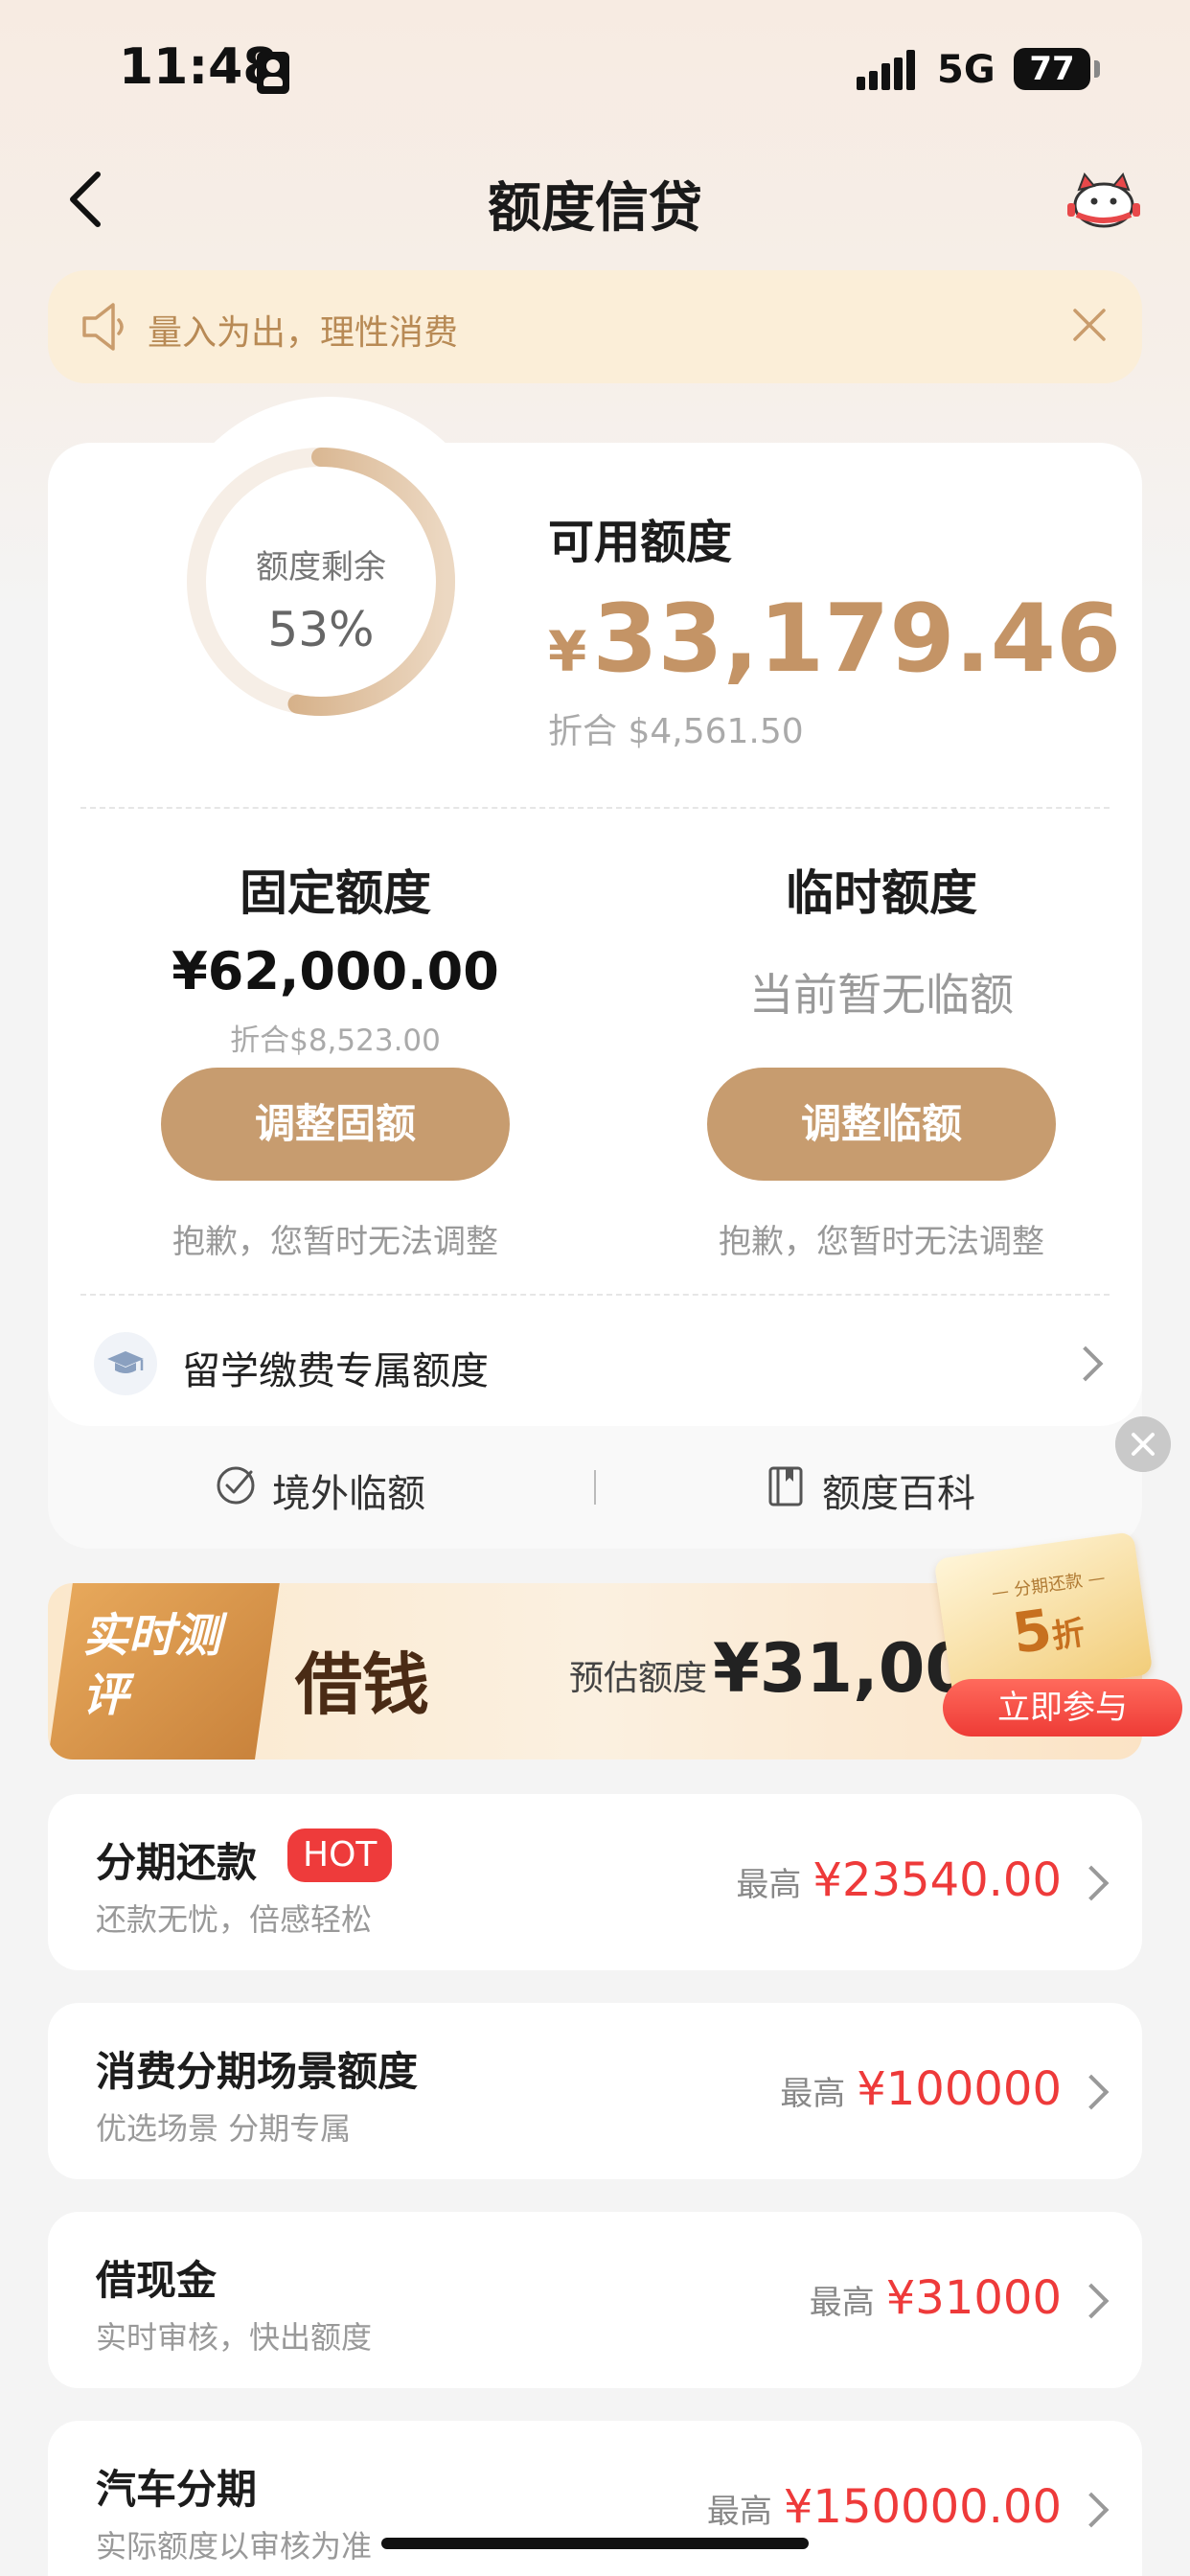  What do you see at coordinates (103, 327) in the screenshot?
I see `speaker-icon` at bounding box center [103, 327].